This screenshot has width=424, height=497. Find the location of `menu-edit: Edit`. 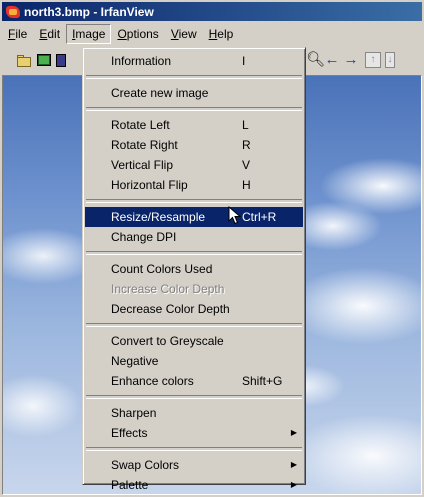

menu-edit: Edit is located at coordinates (49, 34).